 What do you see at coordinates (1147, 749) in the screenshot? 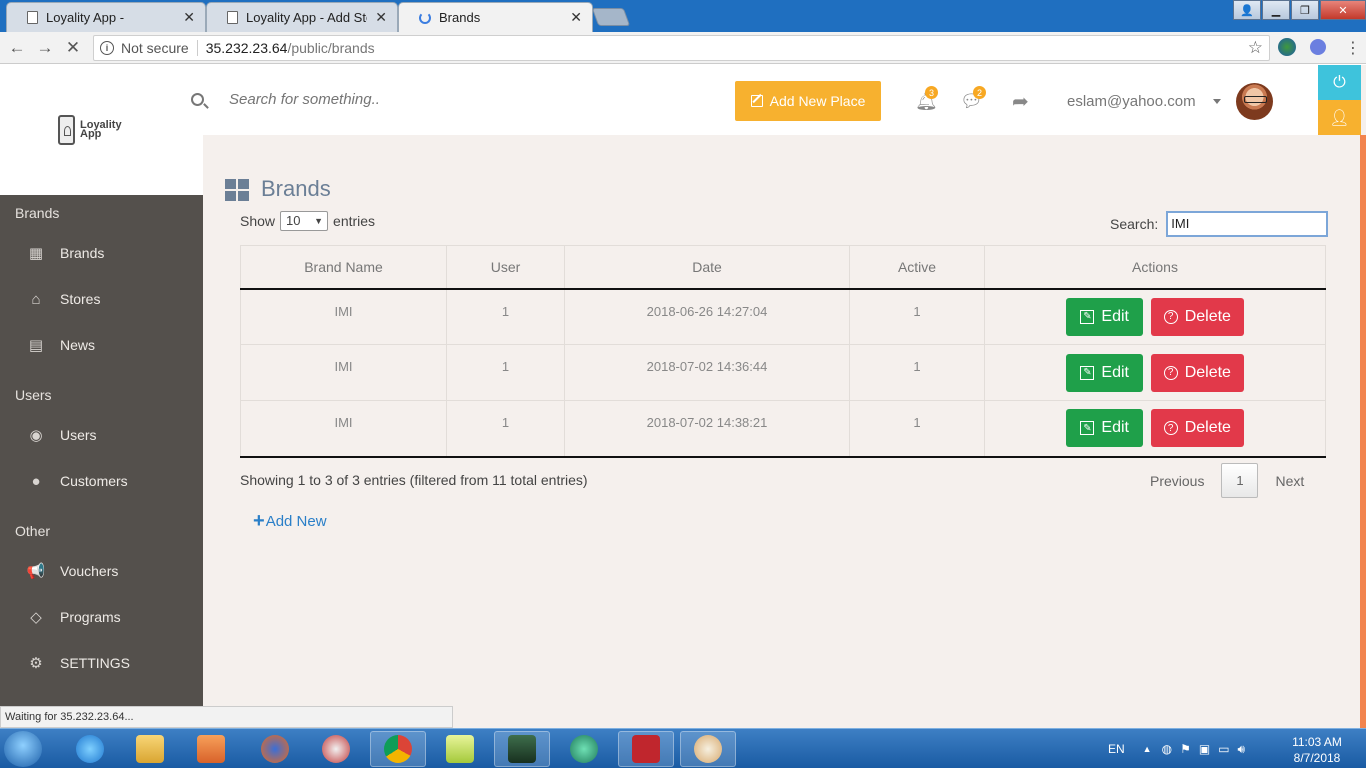
I see `show-hidden-icons-icon: ▲` at bounding box center [1147, 749].